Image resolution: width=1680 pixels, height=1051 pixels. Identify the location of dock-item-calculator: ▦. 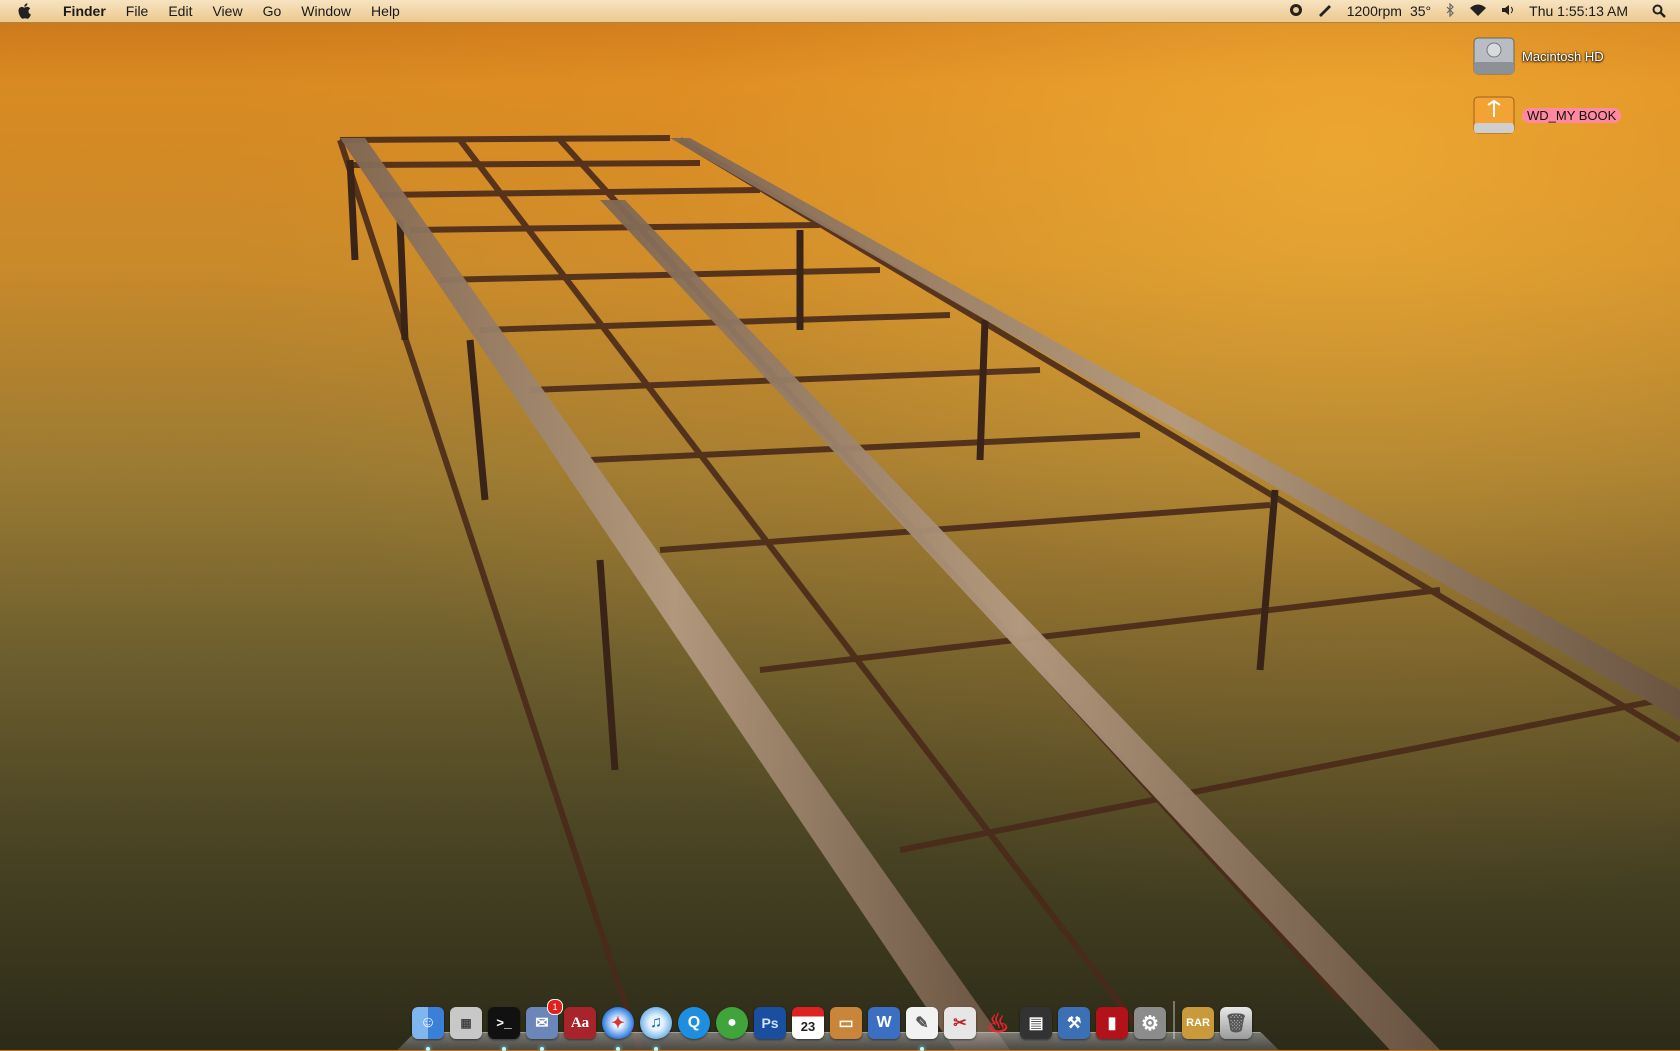
(466, 1021).